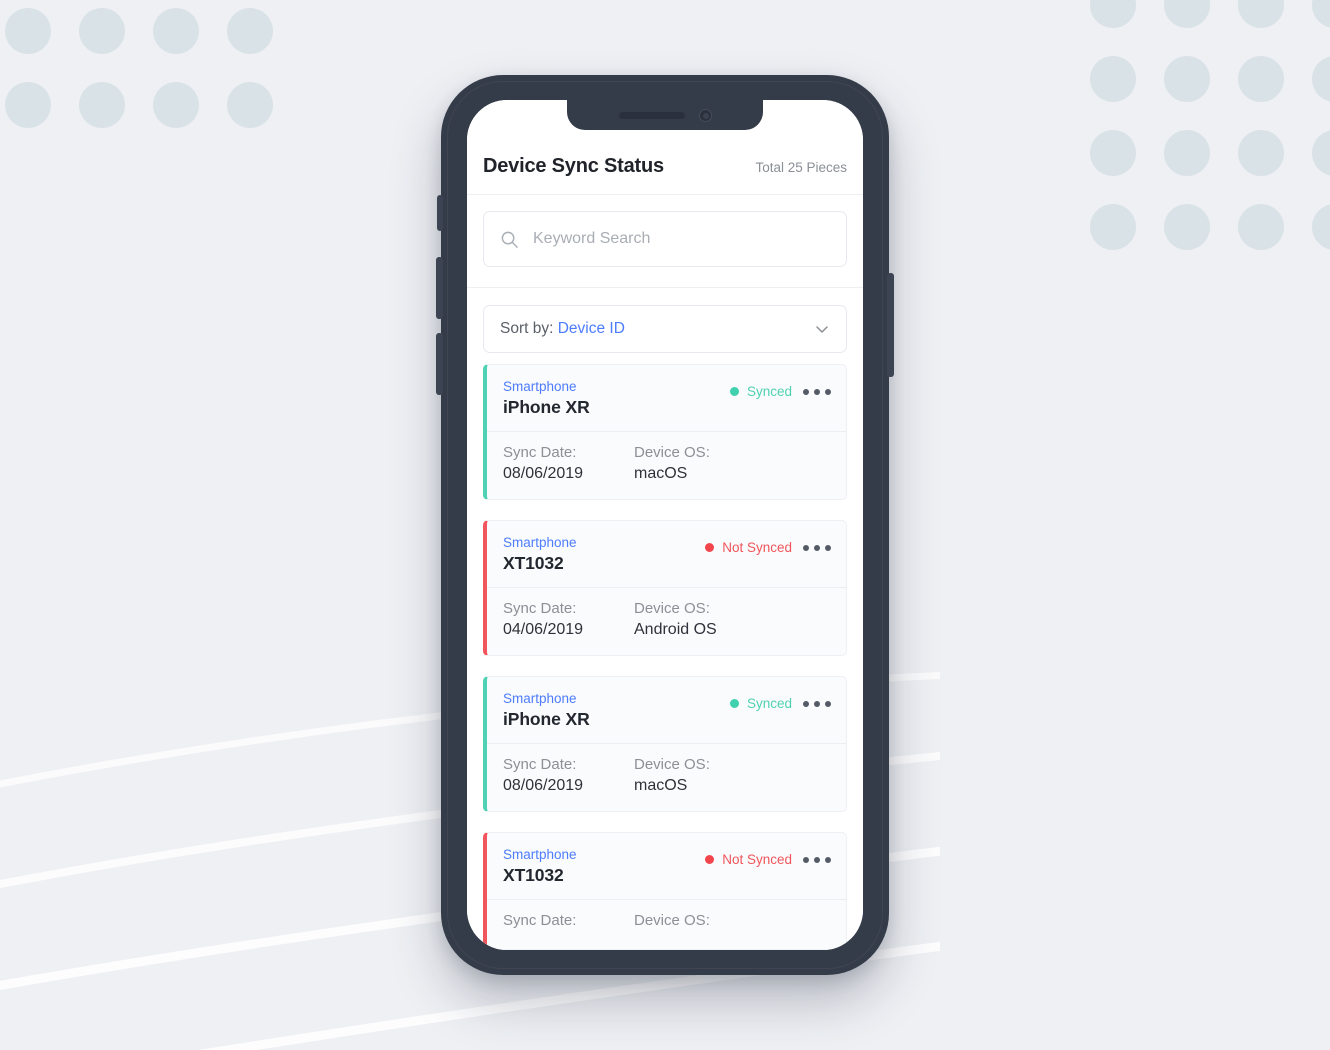 This screenshot has width=1330, height=1050. I want to click on device-os-value: Android OS, so click(675, 629).